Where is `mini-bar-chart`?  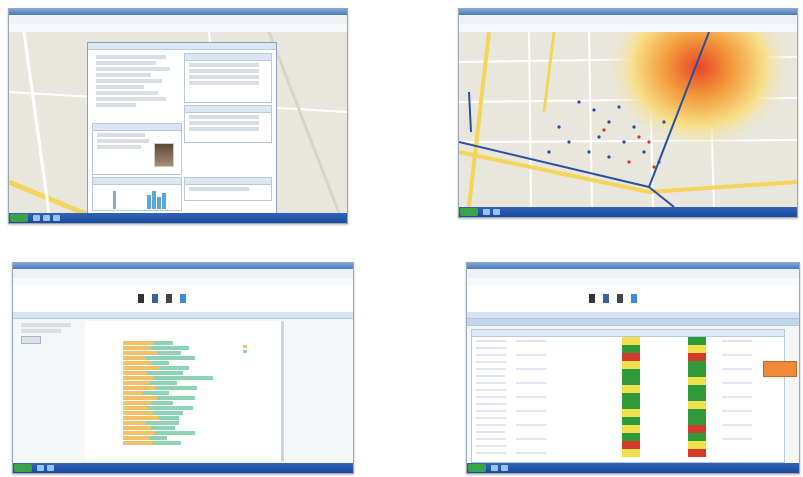 mini-bar-chart is located at coordinates (139, 200).